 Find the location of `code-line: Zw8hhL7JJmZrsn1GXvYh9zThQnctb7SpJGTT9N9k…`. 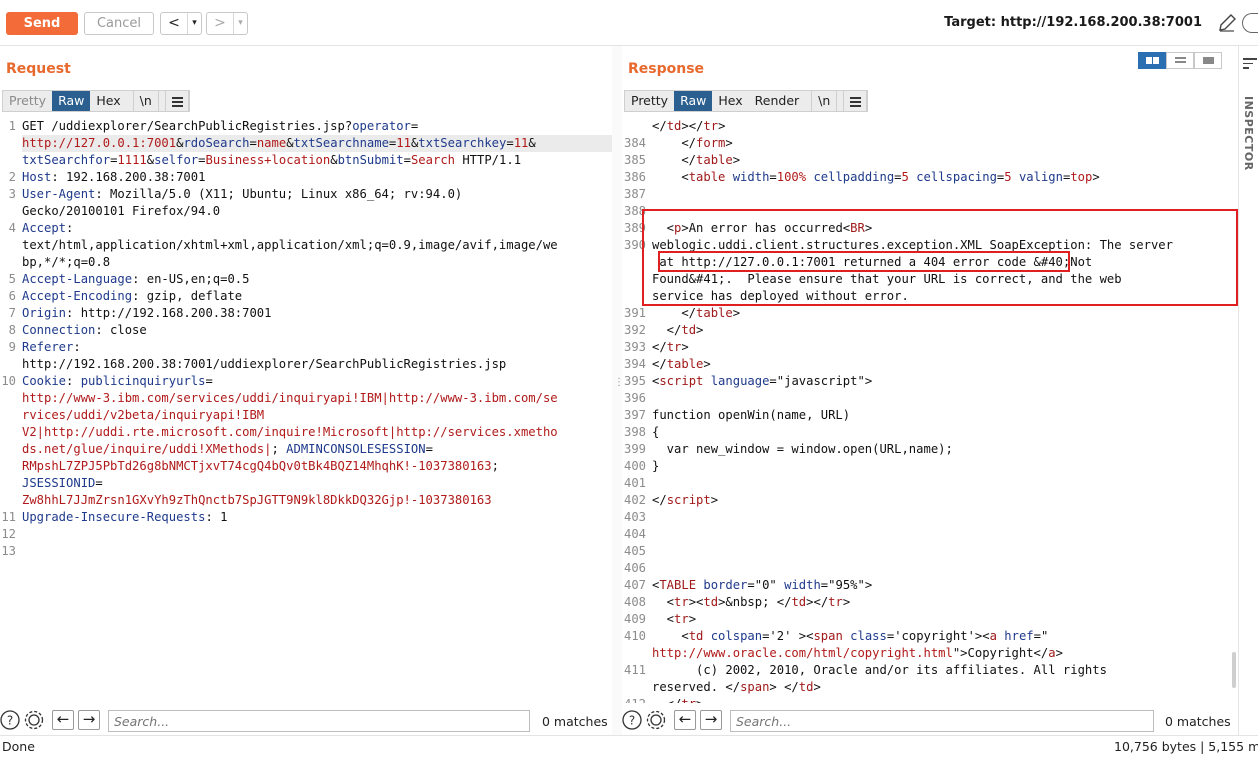

code-line: Zw8hhL7JJmZrsn1GXvYh9zThQnctb7SpJGTT9N9k… is located at coordinates (317, 500).